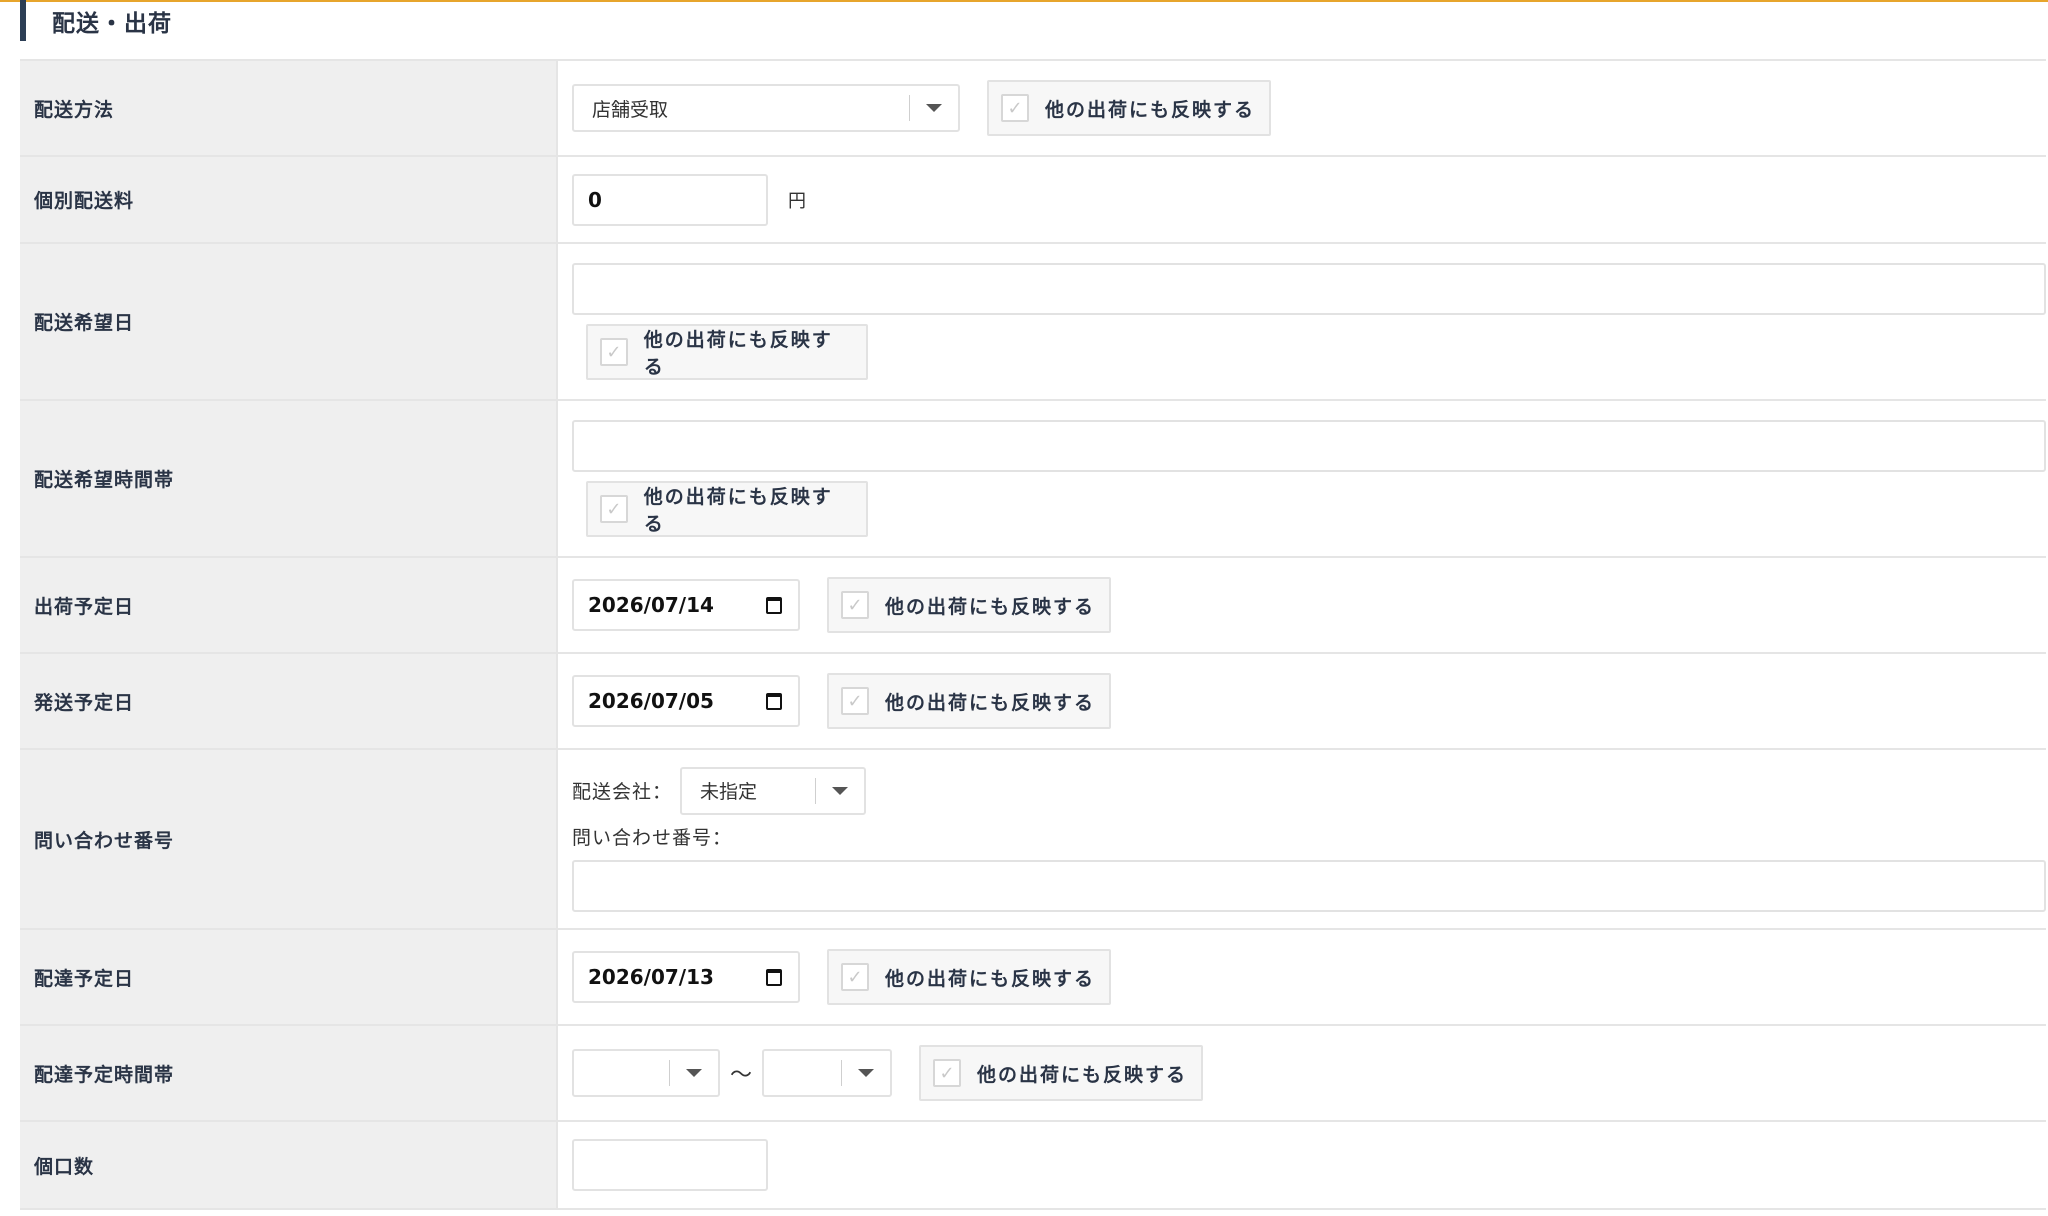 Image resolution: width=2048 pixels, height=1216 pixels. Describe the element at coordinates (670, 1165) in the screenshot. I see `package-count-input` at that location.